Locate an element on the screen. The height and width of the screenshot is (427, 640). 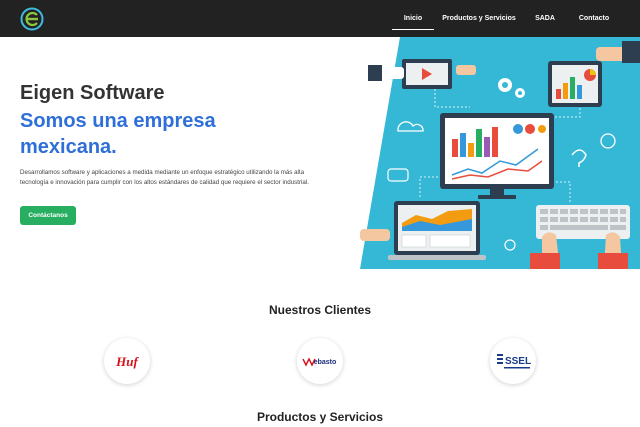
eigen-logo-icon is located at coordinates (32, 19).